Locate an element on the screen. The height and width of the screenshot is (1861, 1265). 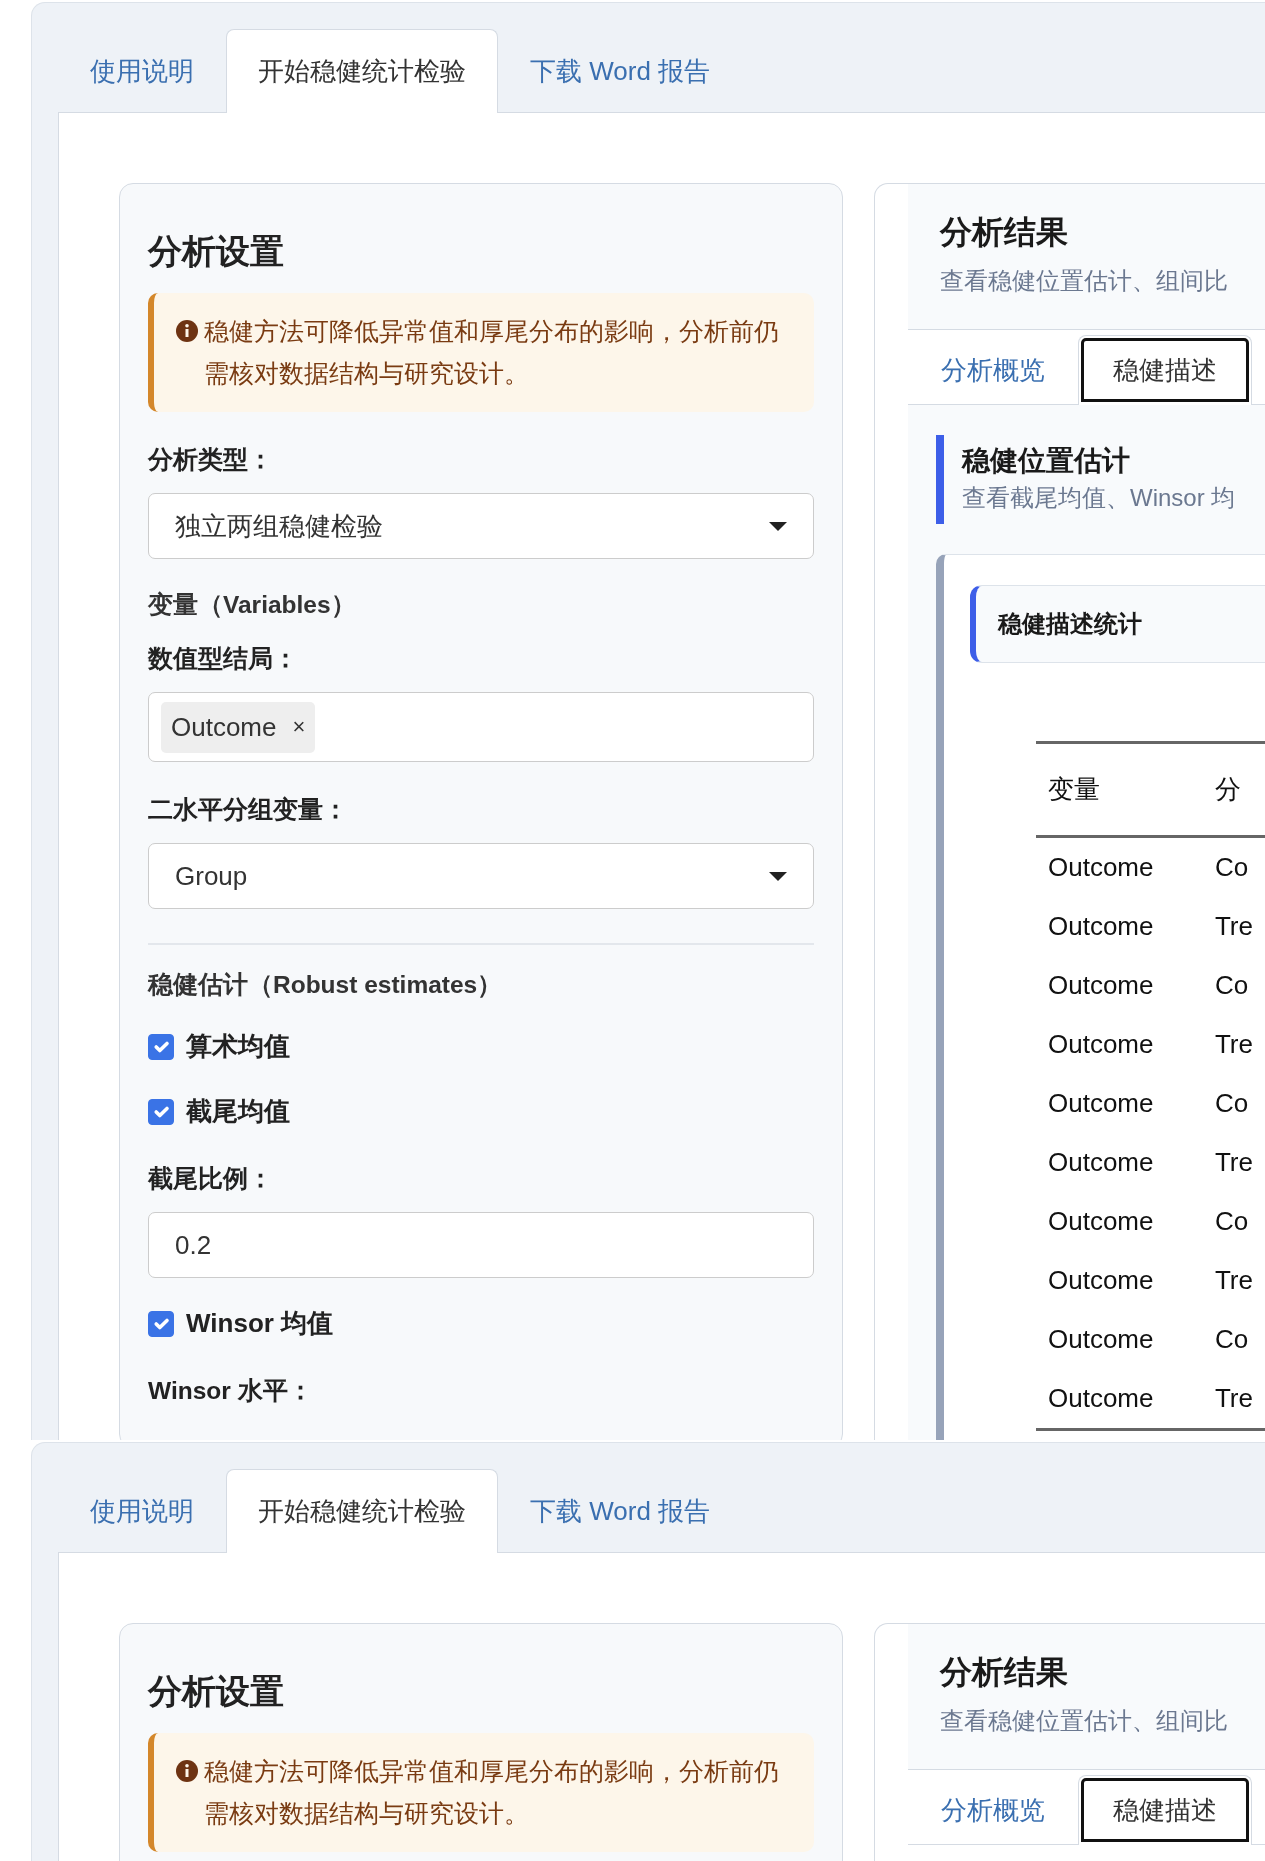
section-title: 稳健位置估计 is located at coordinates (1046, 460).